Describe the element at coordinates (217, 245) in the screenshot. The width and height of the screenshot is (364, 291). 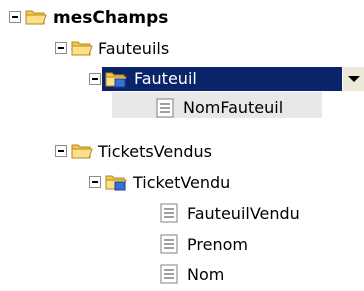
I see `tree-node-prenom: Prenom` at that location.